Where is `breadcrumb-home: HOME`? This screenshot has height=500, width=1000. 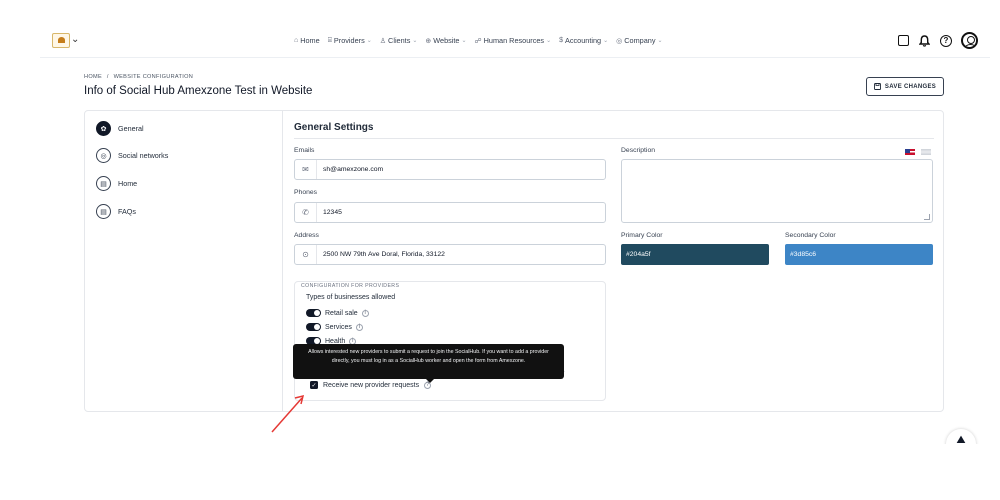
breadcrumb-home: HOME is located at coordinates (93, 77).